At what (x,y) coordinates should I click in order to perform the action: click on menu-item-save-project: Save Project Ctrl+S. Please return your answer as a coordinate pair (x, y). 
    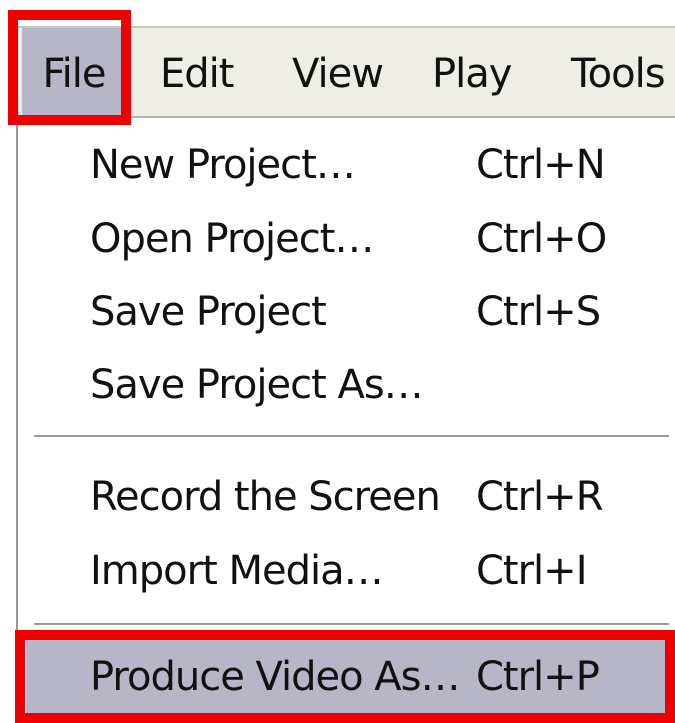
    Looking at the image, I should click on (346, 312).